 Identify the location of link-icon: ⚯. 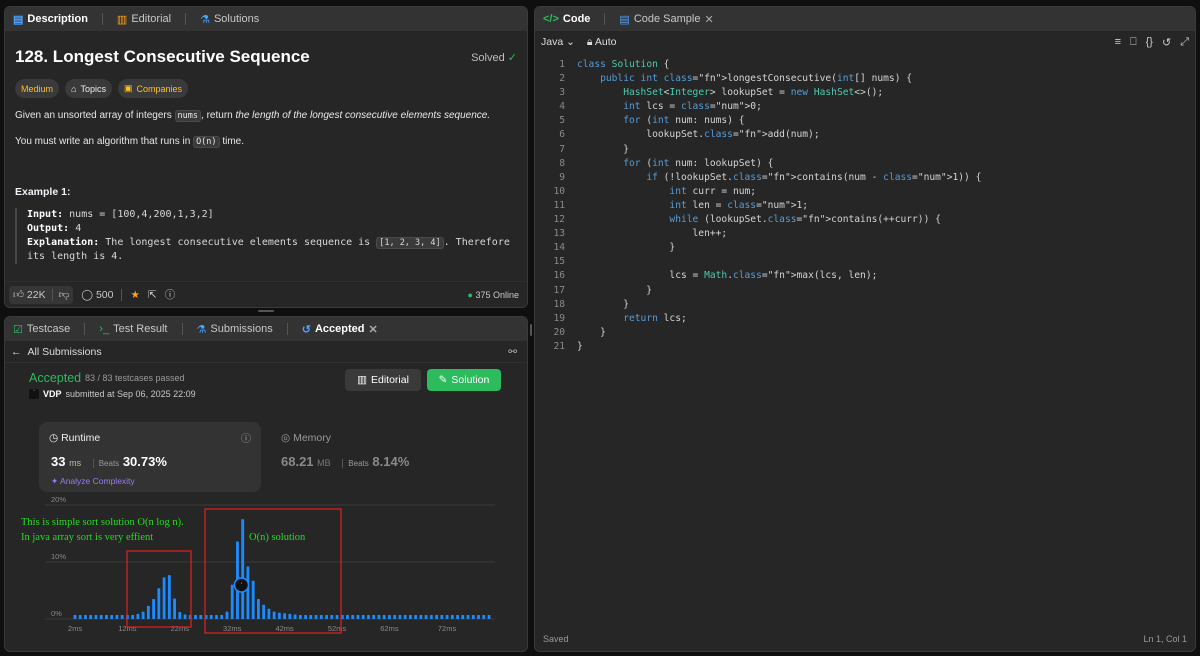
(512, 352).